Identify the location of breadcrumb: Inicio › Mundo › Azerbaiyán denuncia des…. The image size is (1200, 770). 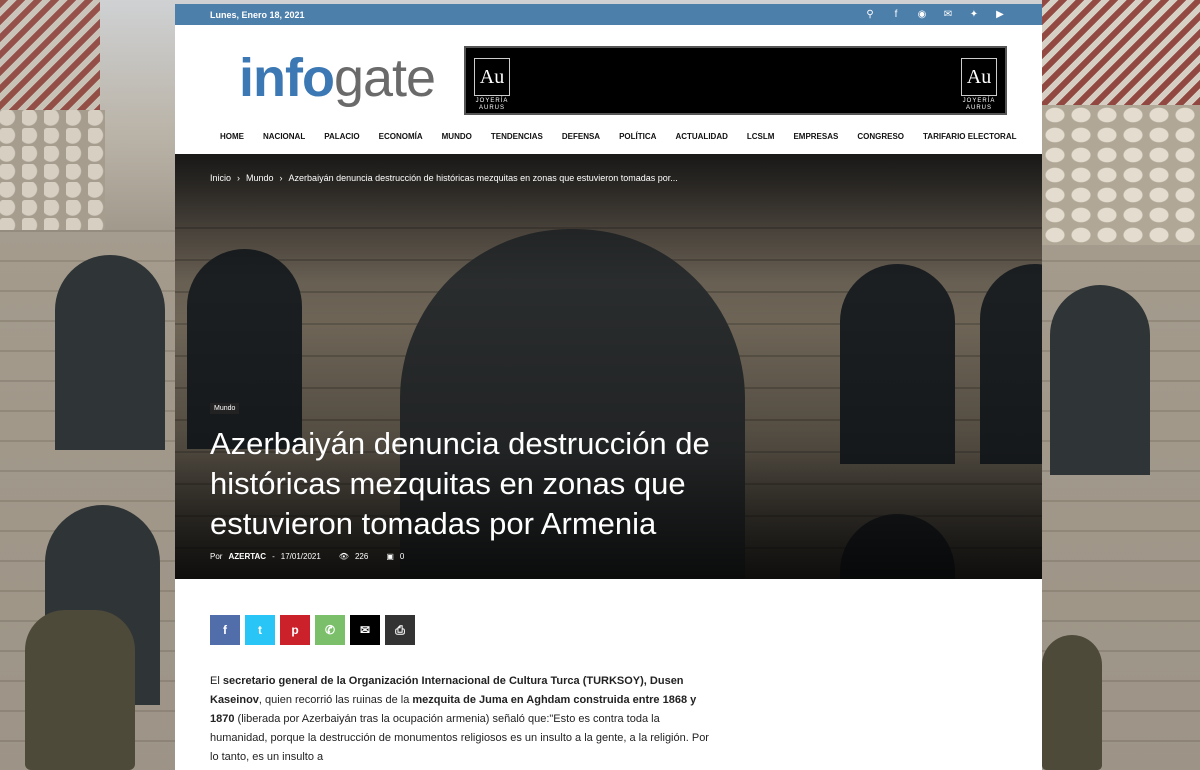
(444, 178).